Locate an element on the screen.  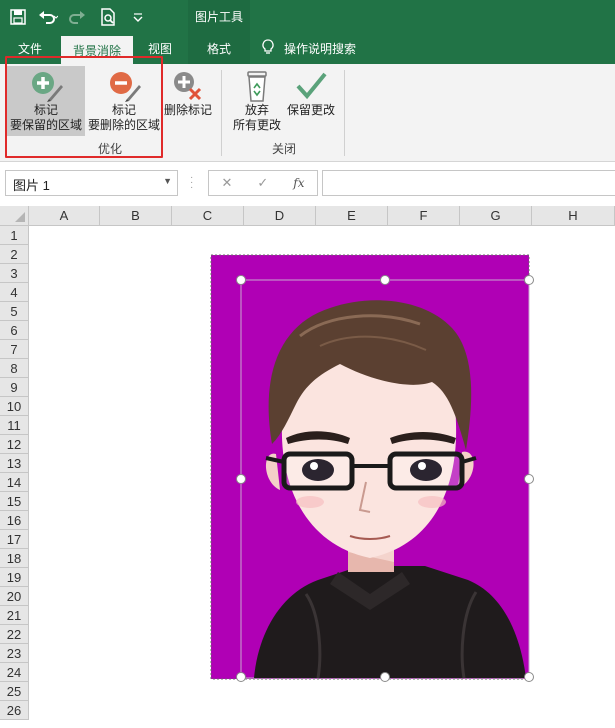
resize-handle-bottom-right is located at coordinates (529, 677).